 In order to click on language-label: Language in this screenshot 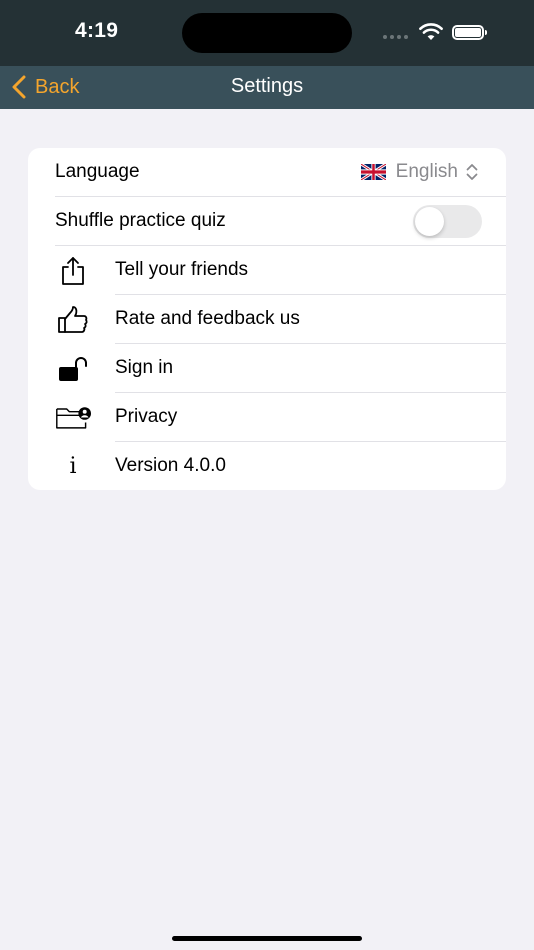, I will do `click(97, 171)`.